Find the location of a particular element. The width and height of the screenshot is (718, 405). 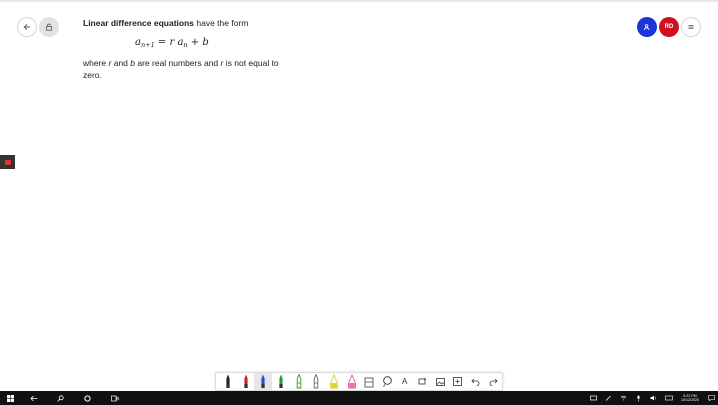

highlighter-pink-icon is located at coordinates (351, 381).